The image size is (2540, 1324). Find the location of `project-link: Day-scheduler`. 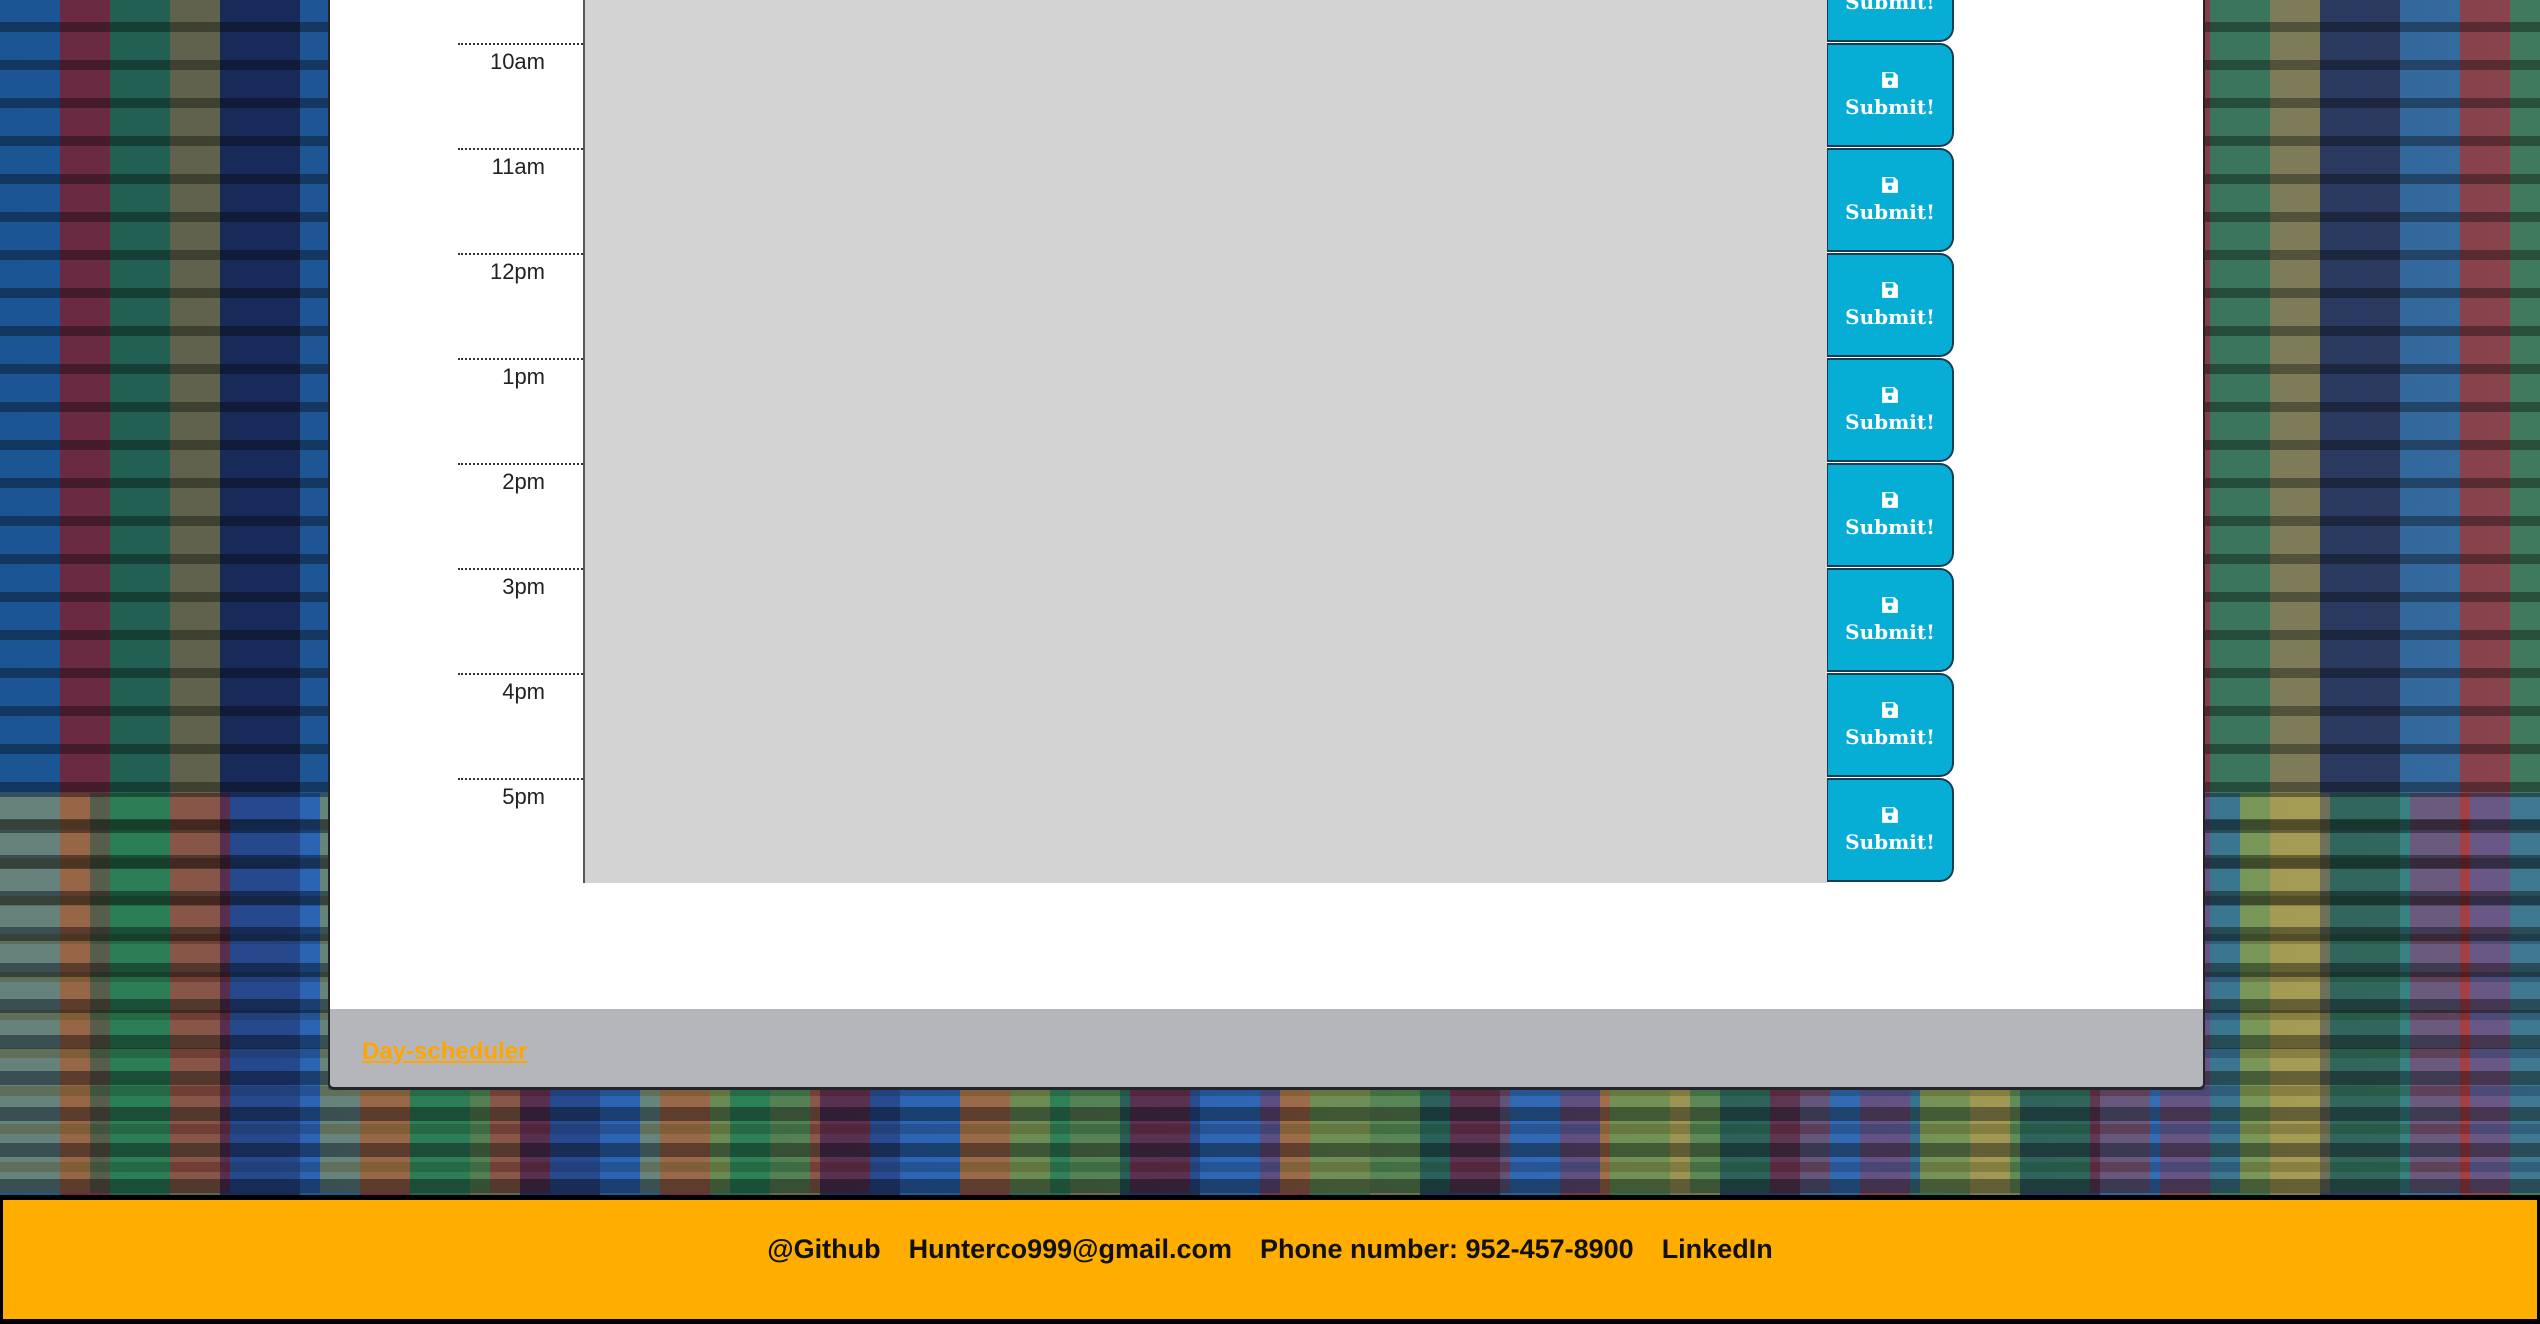

project-link: Day-scheduler is located at coordinates (444, 1052).